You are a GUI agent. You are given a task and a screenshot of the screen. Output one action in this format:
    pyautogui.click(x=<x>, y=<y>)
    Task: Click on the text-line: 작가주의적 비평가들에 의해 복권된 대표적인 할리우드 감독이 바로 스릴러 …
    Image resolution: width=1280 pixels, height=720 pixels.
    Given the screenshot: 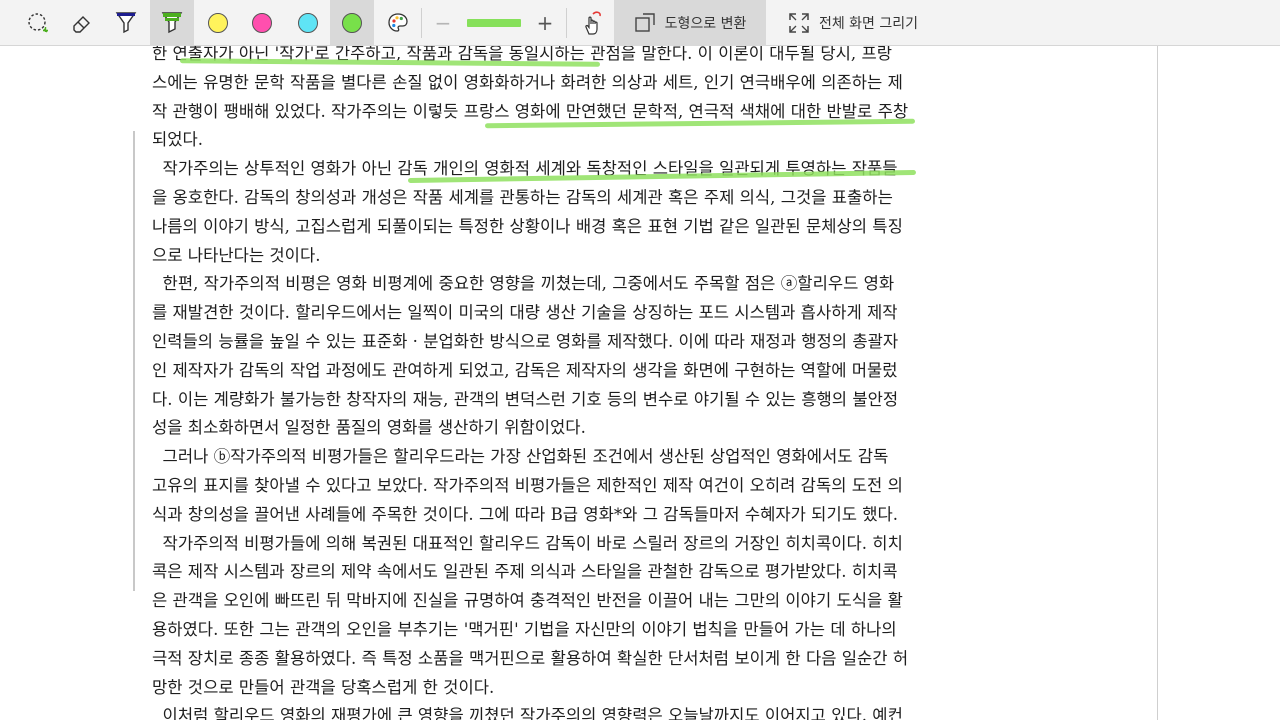 What is the action you would take?
    pyautogui.click(x=527, y=543)
    